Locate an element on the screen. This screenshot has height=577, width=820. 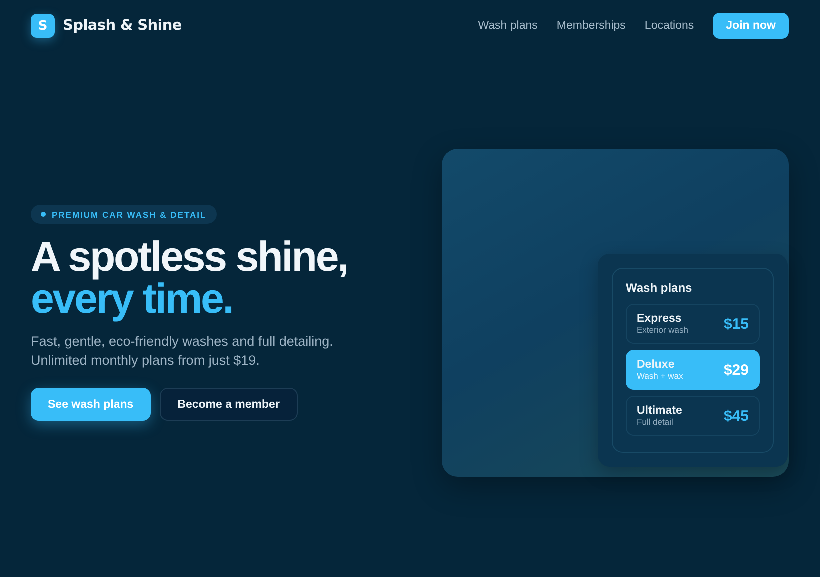
headline: A spotless shine, is located at coordinates (189, 257).